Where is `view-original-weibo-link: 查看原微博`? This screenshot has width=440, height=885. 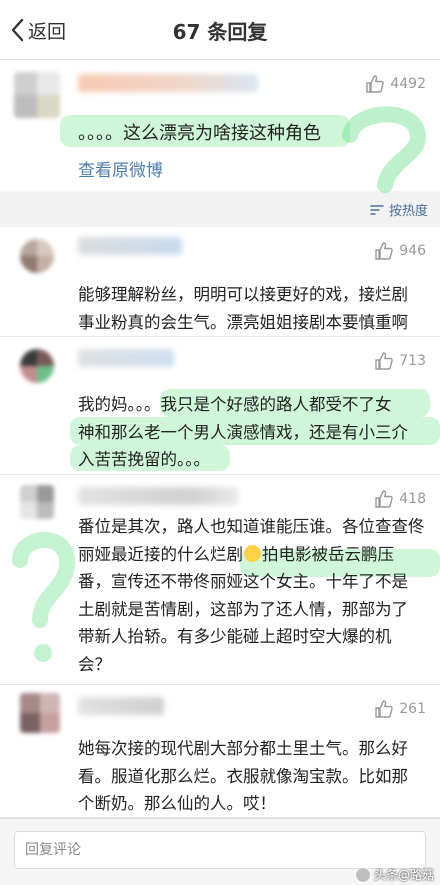
view-original-weibo-link: 查看原微博 is located at coordinates (120, 168).